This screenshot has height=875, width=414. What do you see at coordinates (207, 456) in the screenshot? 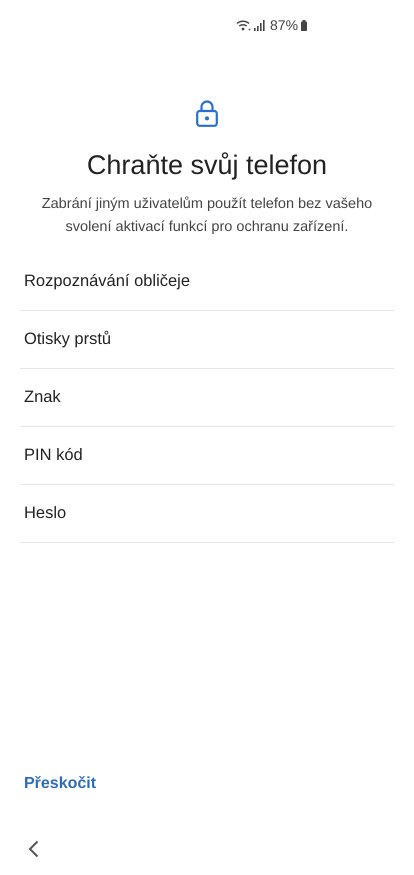
I see `option-item: PIN kód` at bounding box center [207, 456].